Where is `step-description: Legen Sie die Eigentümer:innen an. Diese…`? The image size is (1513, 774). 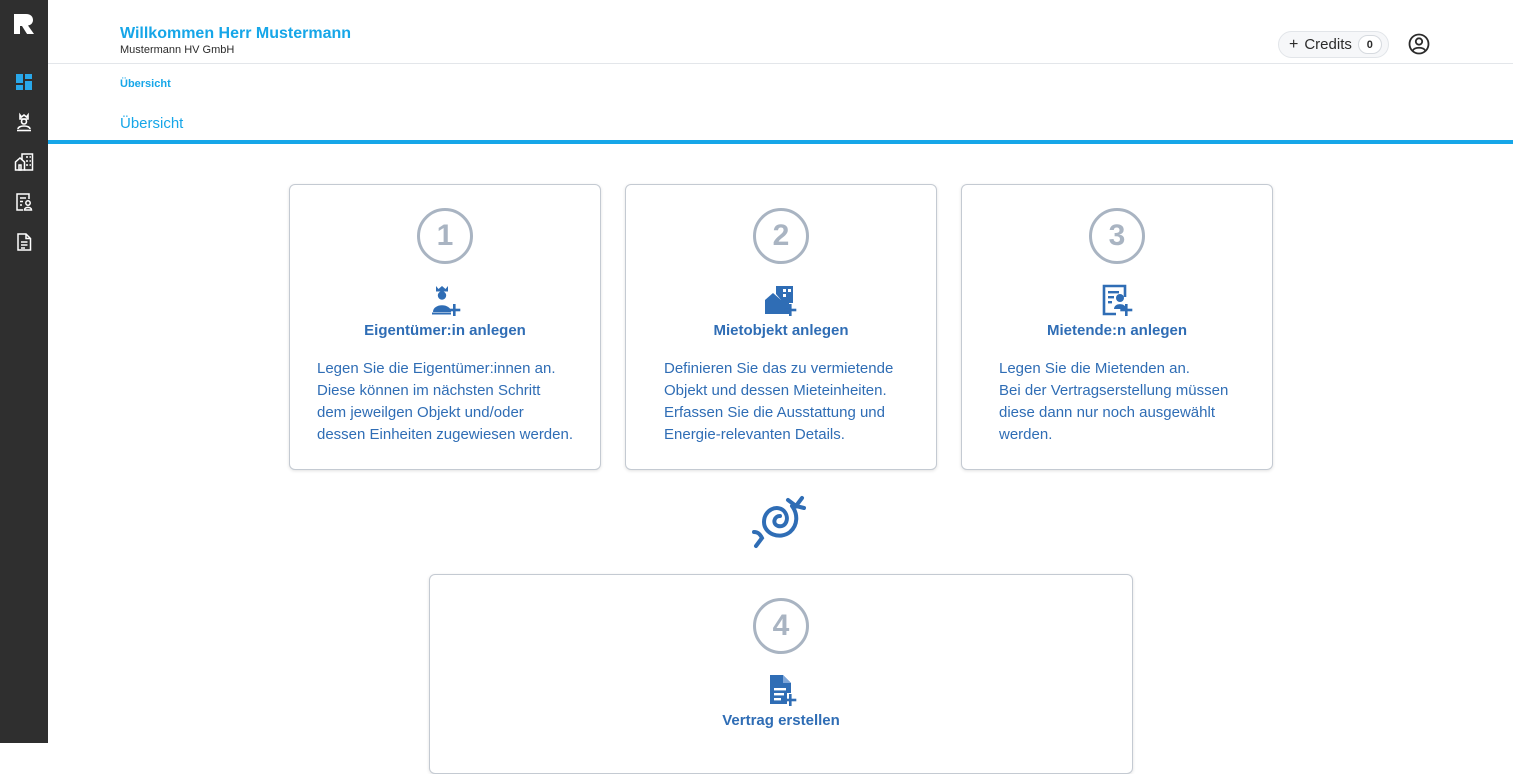 step-description: Legen Sie die Eigentümer:innen an. Diese… is located at coordinates (445, 402).